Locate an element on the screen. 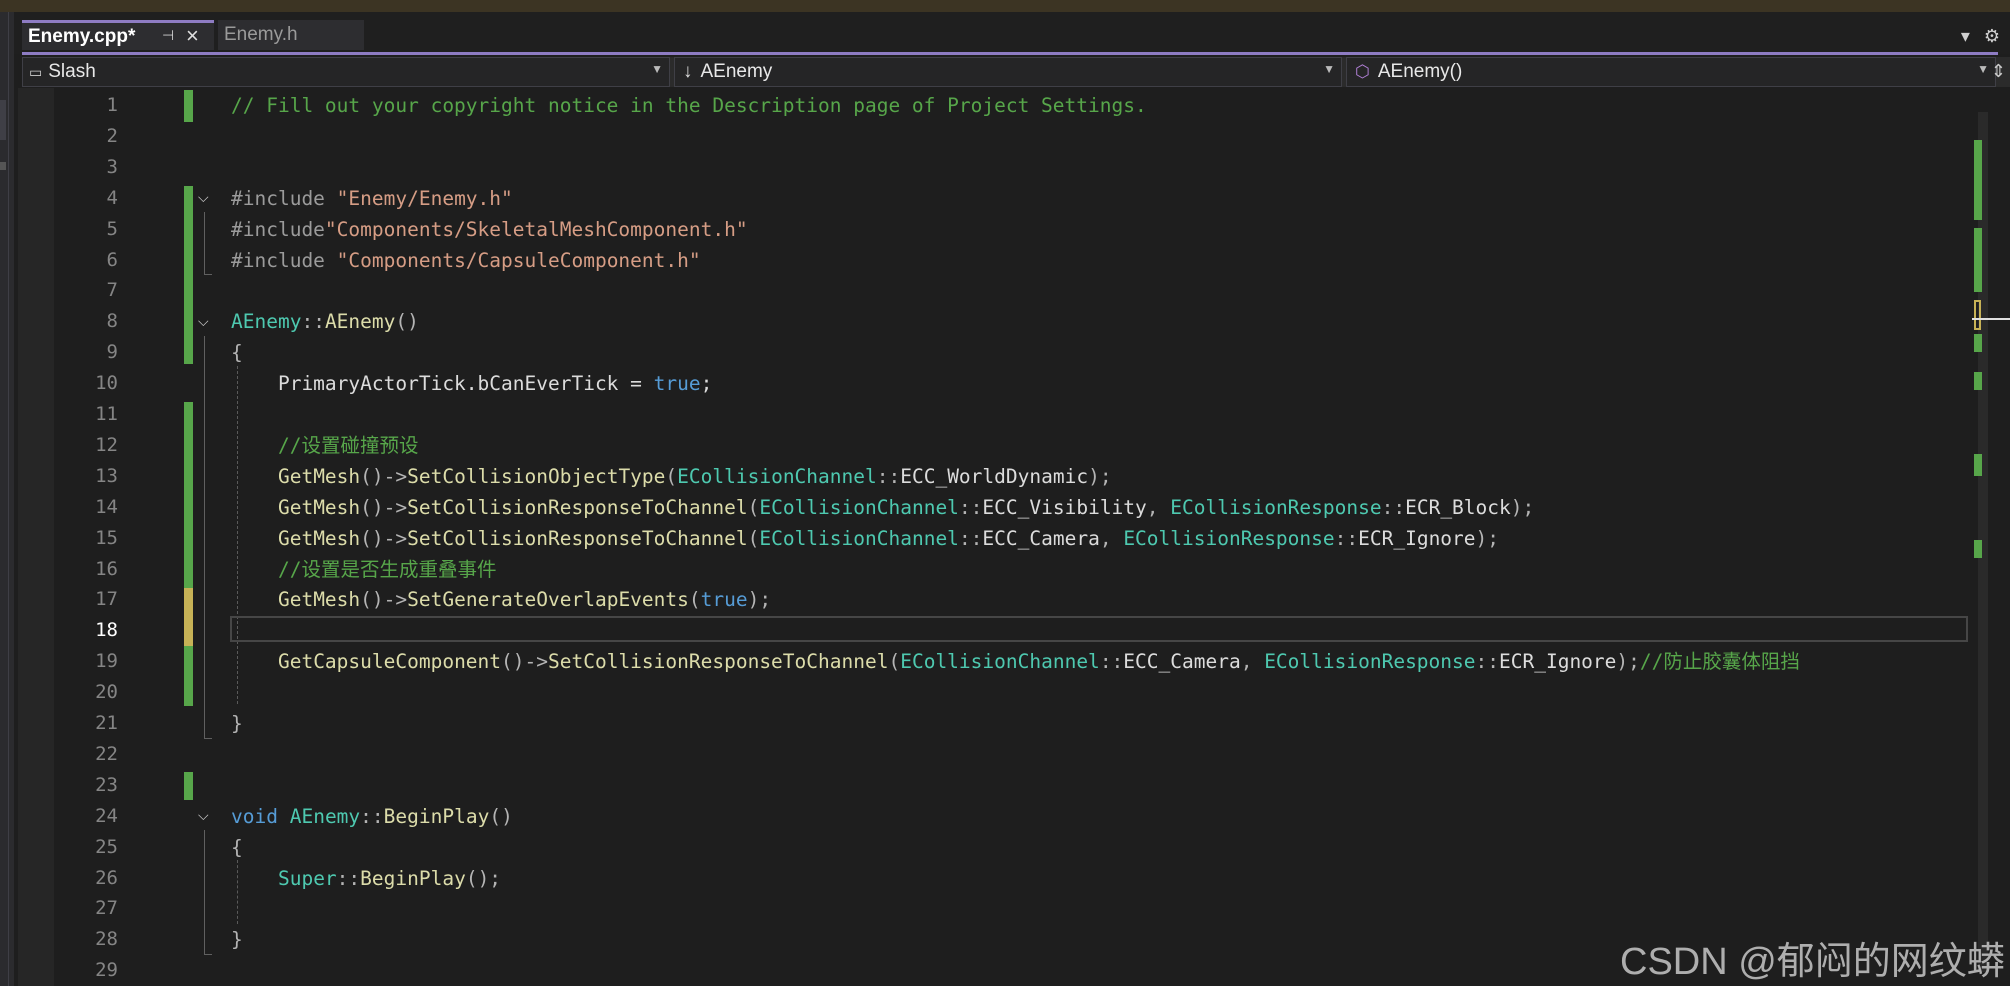  code-line: 16 //设置是否生成重叠事件 is located at coordinates (1005, 569).